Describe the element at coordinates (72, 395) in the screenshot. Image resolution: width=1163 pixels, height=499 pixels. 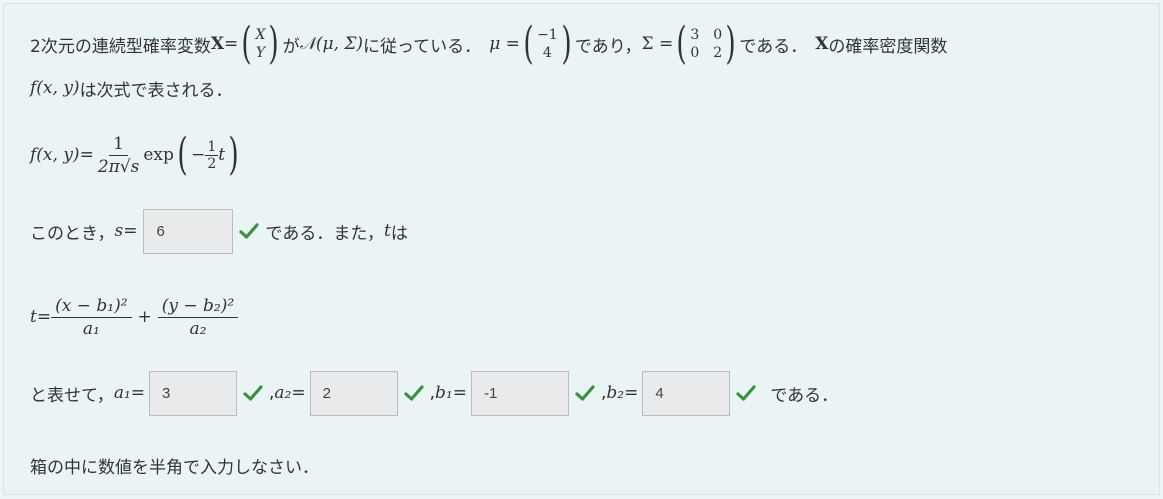
I see `answers-prefix: と表せて，` at that location.